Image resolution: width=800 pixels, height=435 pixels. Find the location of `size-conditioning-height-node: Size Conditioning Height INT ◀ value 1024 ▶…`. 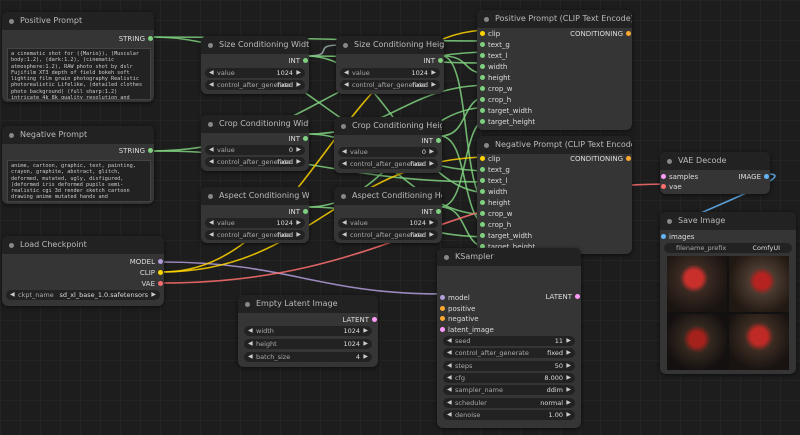

size-conditioning-height-node: Size Conditioning Height INT ◀ value 1024 ▶… is located at coordinates (390, 65).